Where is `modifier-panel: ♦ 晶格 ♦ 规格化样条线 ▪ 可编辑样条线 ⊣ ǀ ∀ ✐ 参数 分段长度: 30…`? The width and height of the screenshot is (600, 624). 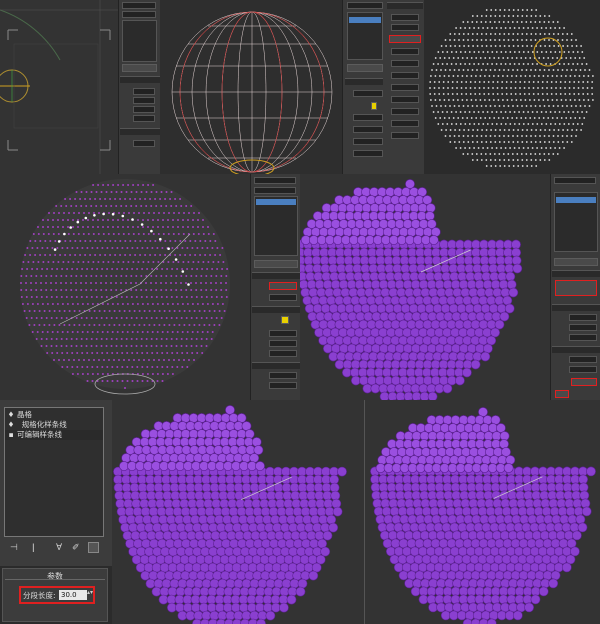
modifier-panel: ♦ 晶格 ♦ 规格化样条线 ▪ 可编辑样条线 ⊣ ǀ ∀ ✐ 参数 分段长度: 30… is located at coordinates (56, 512).